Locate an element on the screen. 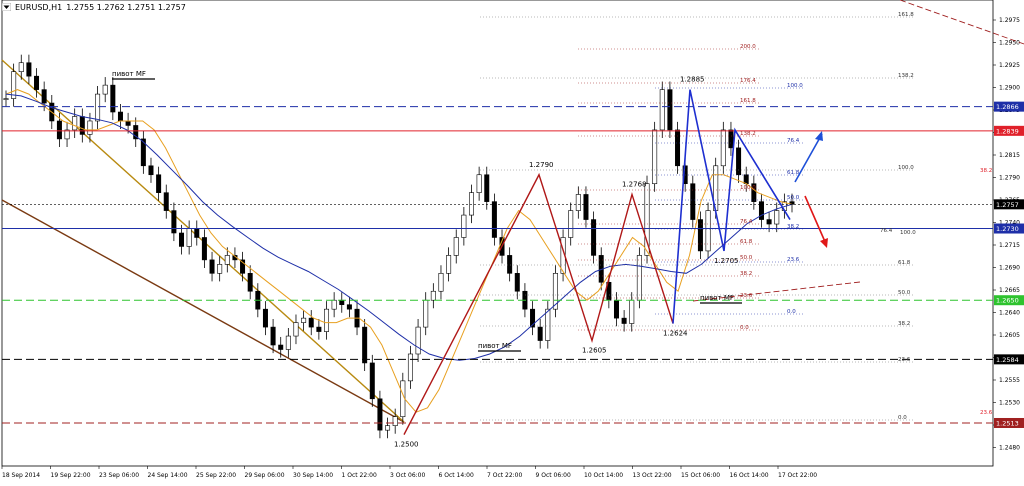  chart-ohlc: 1.2755 1.2762 1.2751 1.2757 is located at coordinates (126, 7).